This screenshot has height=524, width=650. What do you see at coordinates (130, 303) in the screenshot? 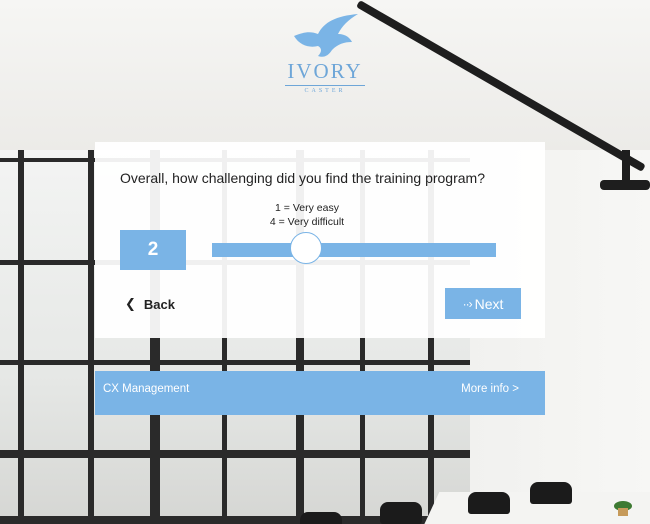
I see `chevron-left-icon: ❮` at bounding box center [130, 303].